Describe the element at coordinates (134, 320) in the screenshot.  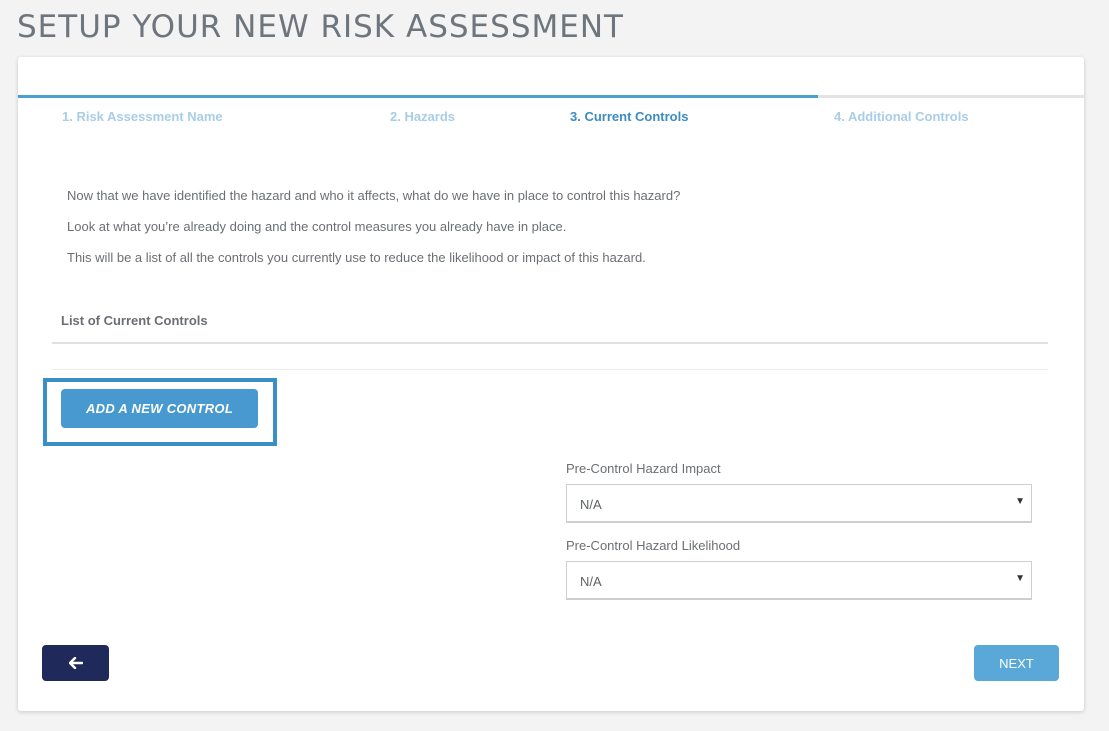
I see `controls-list-title: List of Current Controls` at that location.